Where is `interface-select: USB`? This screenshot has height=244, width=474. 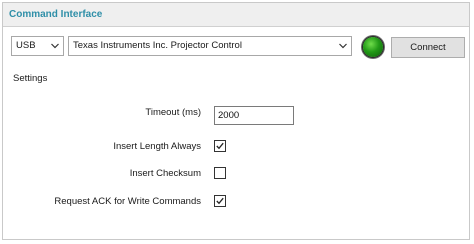
interface-select: USB is located at coordinates (37, 46).